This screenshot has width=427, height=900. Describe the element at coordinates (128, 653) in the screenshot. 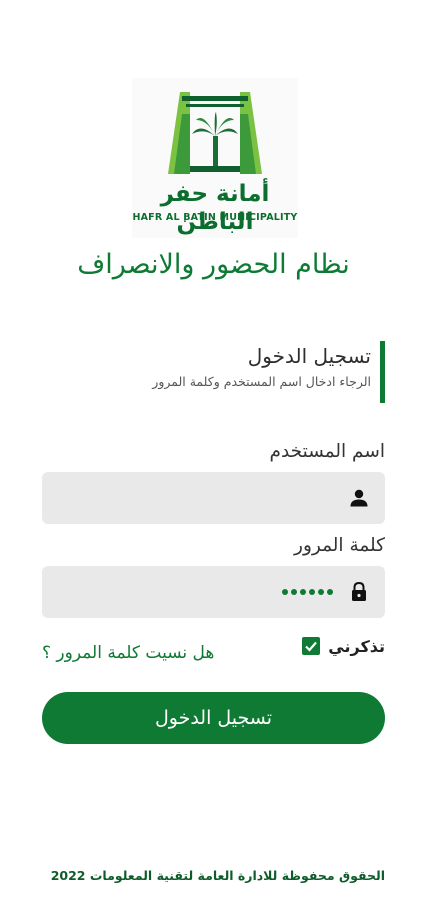

I see `forgot-password-link: هل نسيت كلمة المرور ؟` at that location.